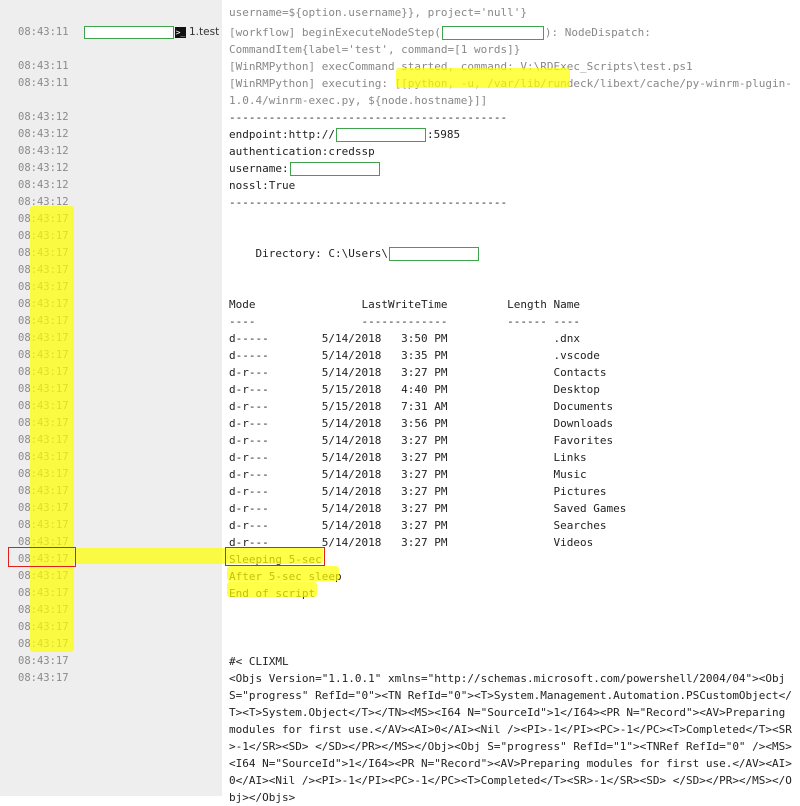 The height and width of the screenshot is (806, 800). I want to click on log-text: d-r--- 5/14/2018 3:27 PM Contacts, so click(418, 372).